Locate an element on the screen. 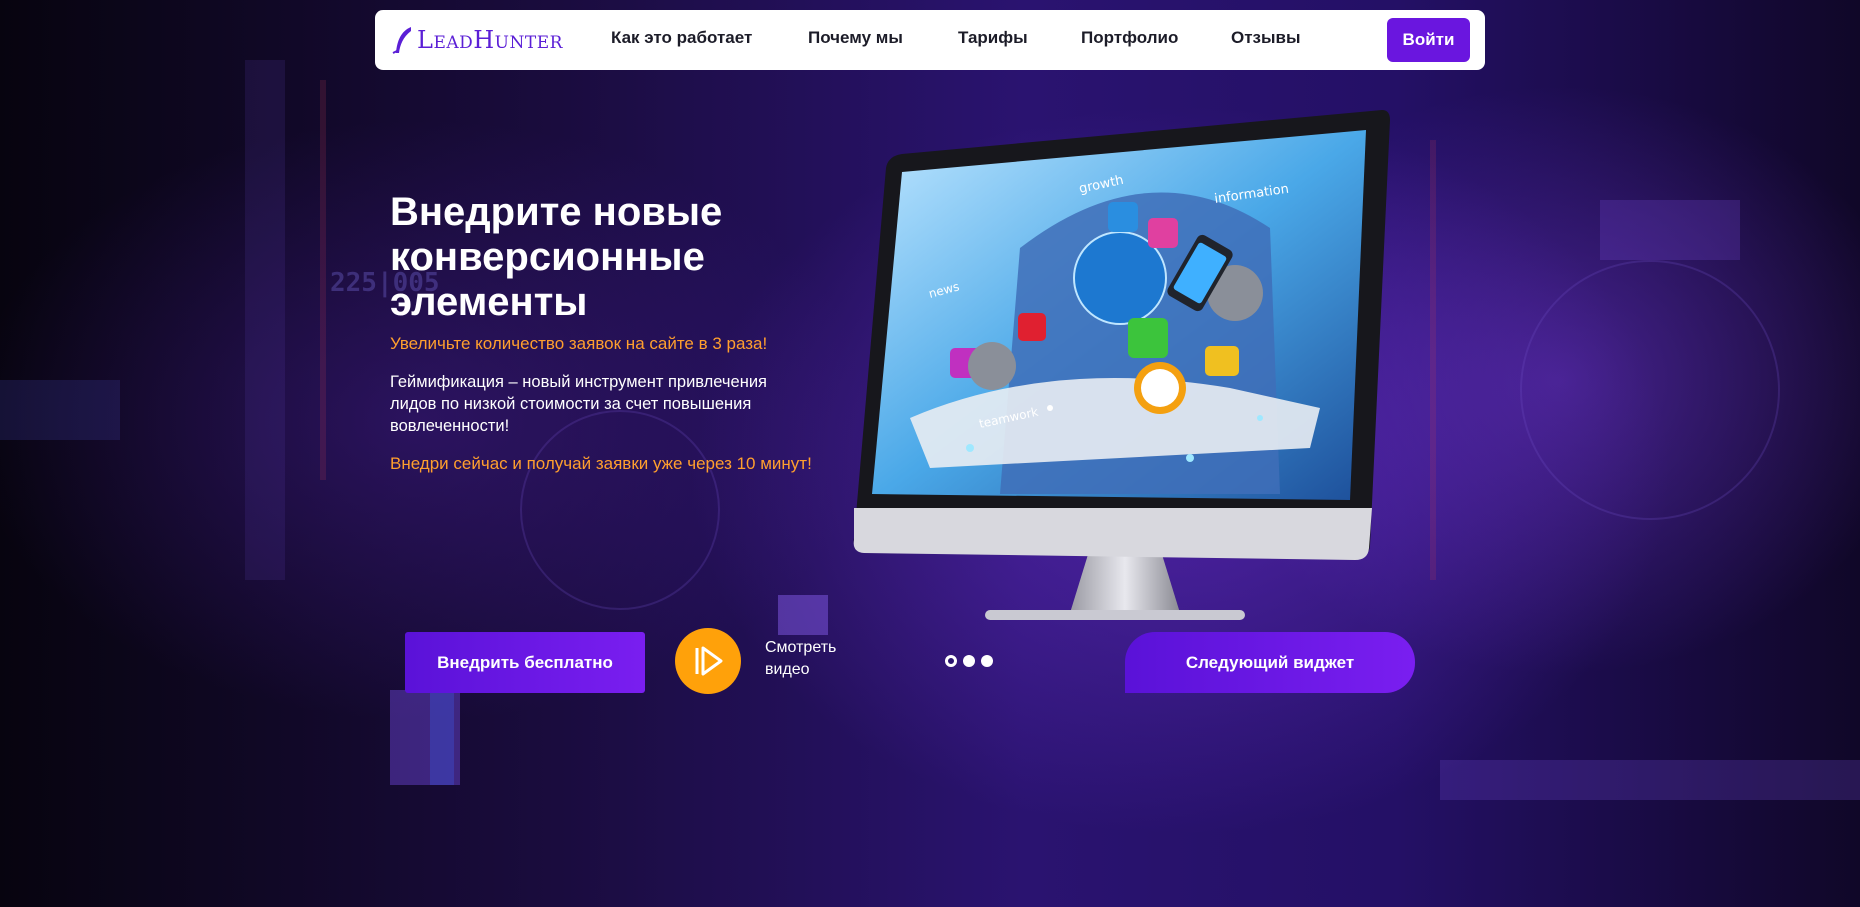 The image size is (1860, 907). slider-dots is located at coordinates (969, 661).